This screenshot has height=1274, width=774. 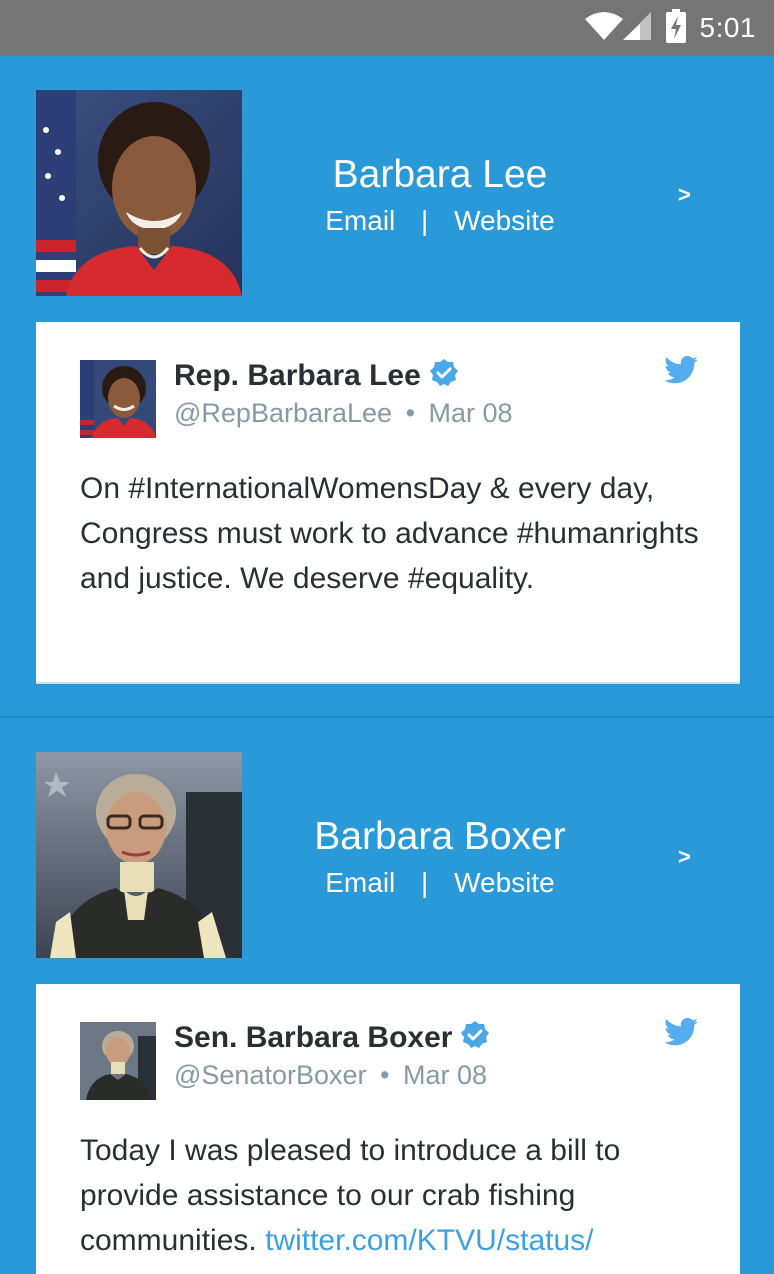 I want to click on tweet-handle: @SenatorBoxer, so click(x=270, y=1075).